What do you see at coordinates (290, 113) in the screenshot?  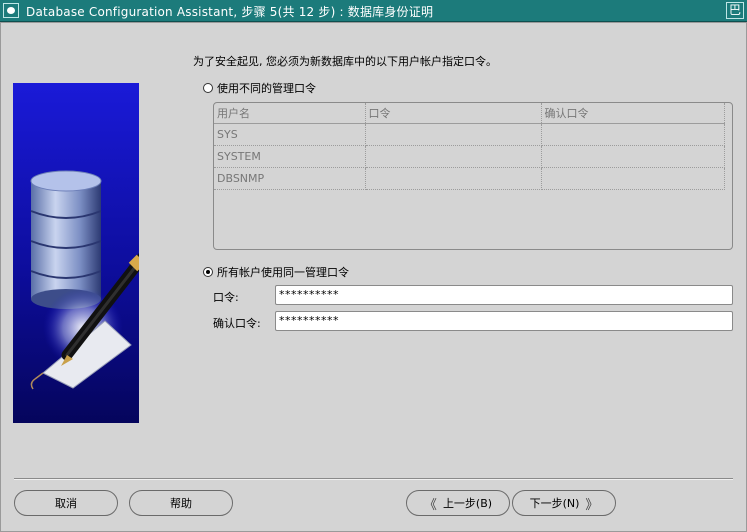 I see `column-header-username: 用户名` at bounding box center [290, 113].